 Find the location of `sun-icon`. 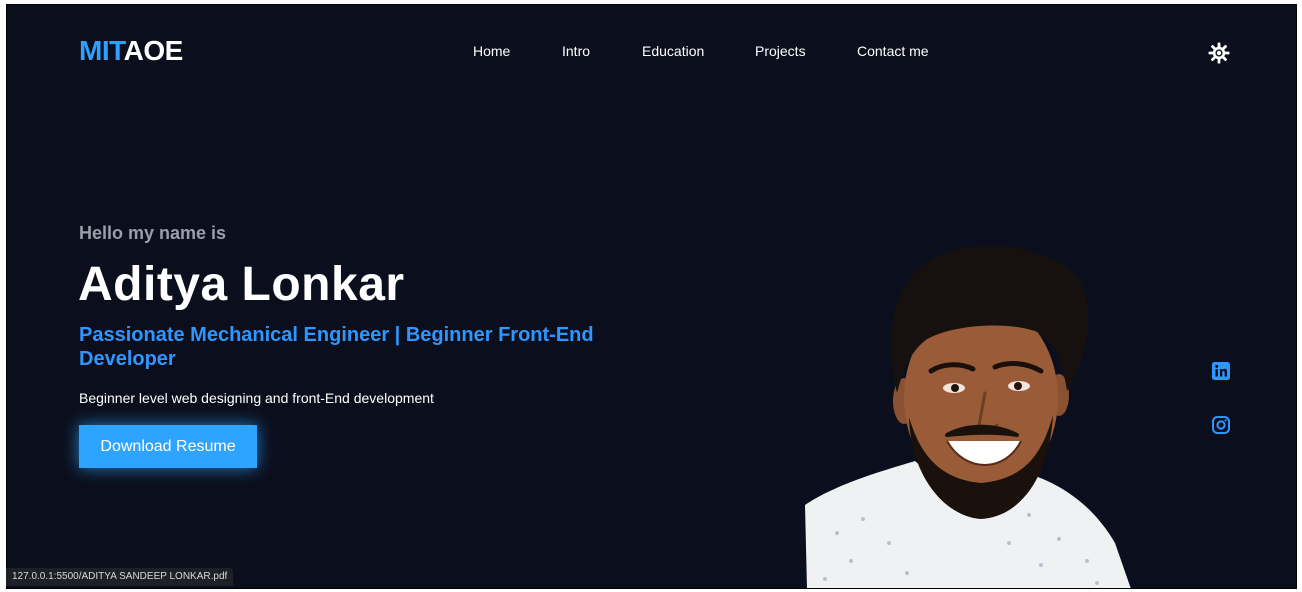

sun-icon is located at coordinates (1219, 53).